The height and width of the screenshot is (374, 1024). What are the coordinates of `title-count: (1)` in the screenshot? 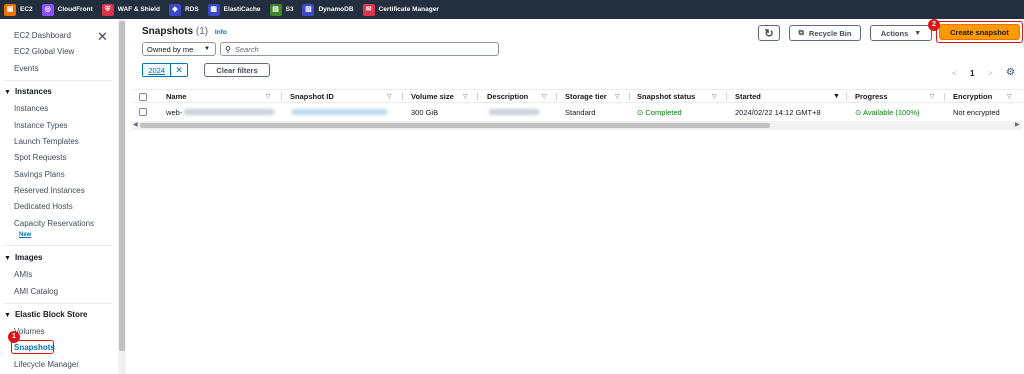 It's located at (202, 31).